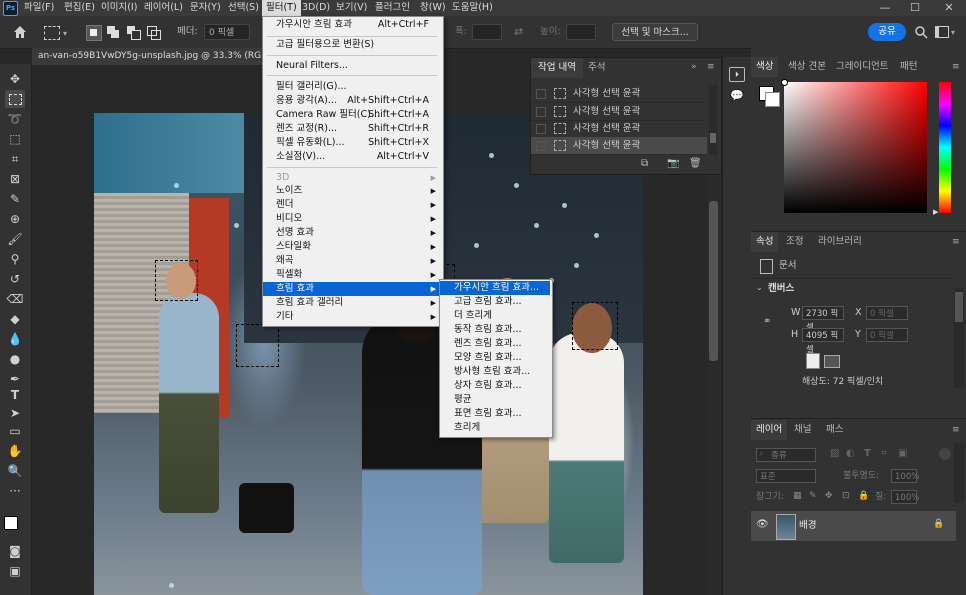 The height and width of the screenshot is (595, 966). I want to click on tab-history: 작업 내역, so click(557, 68).